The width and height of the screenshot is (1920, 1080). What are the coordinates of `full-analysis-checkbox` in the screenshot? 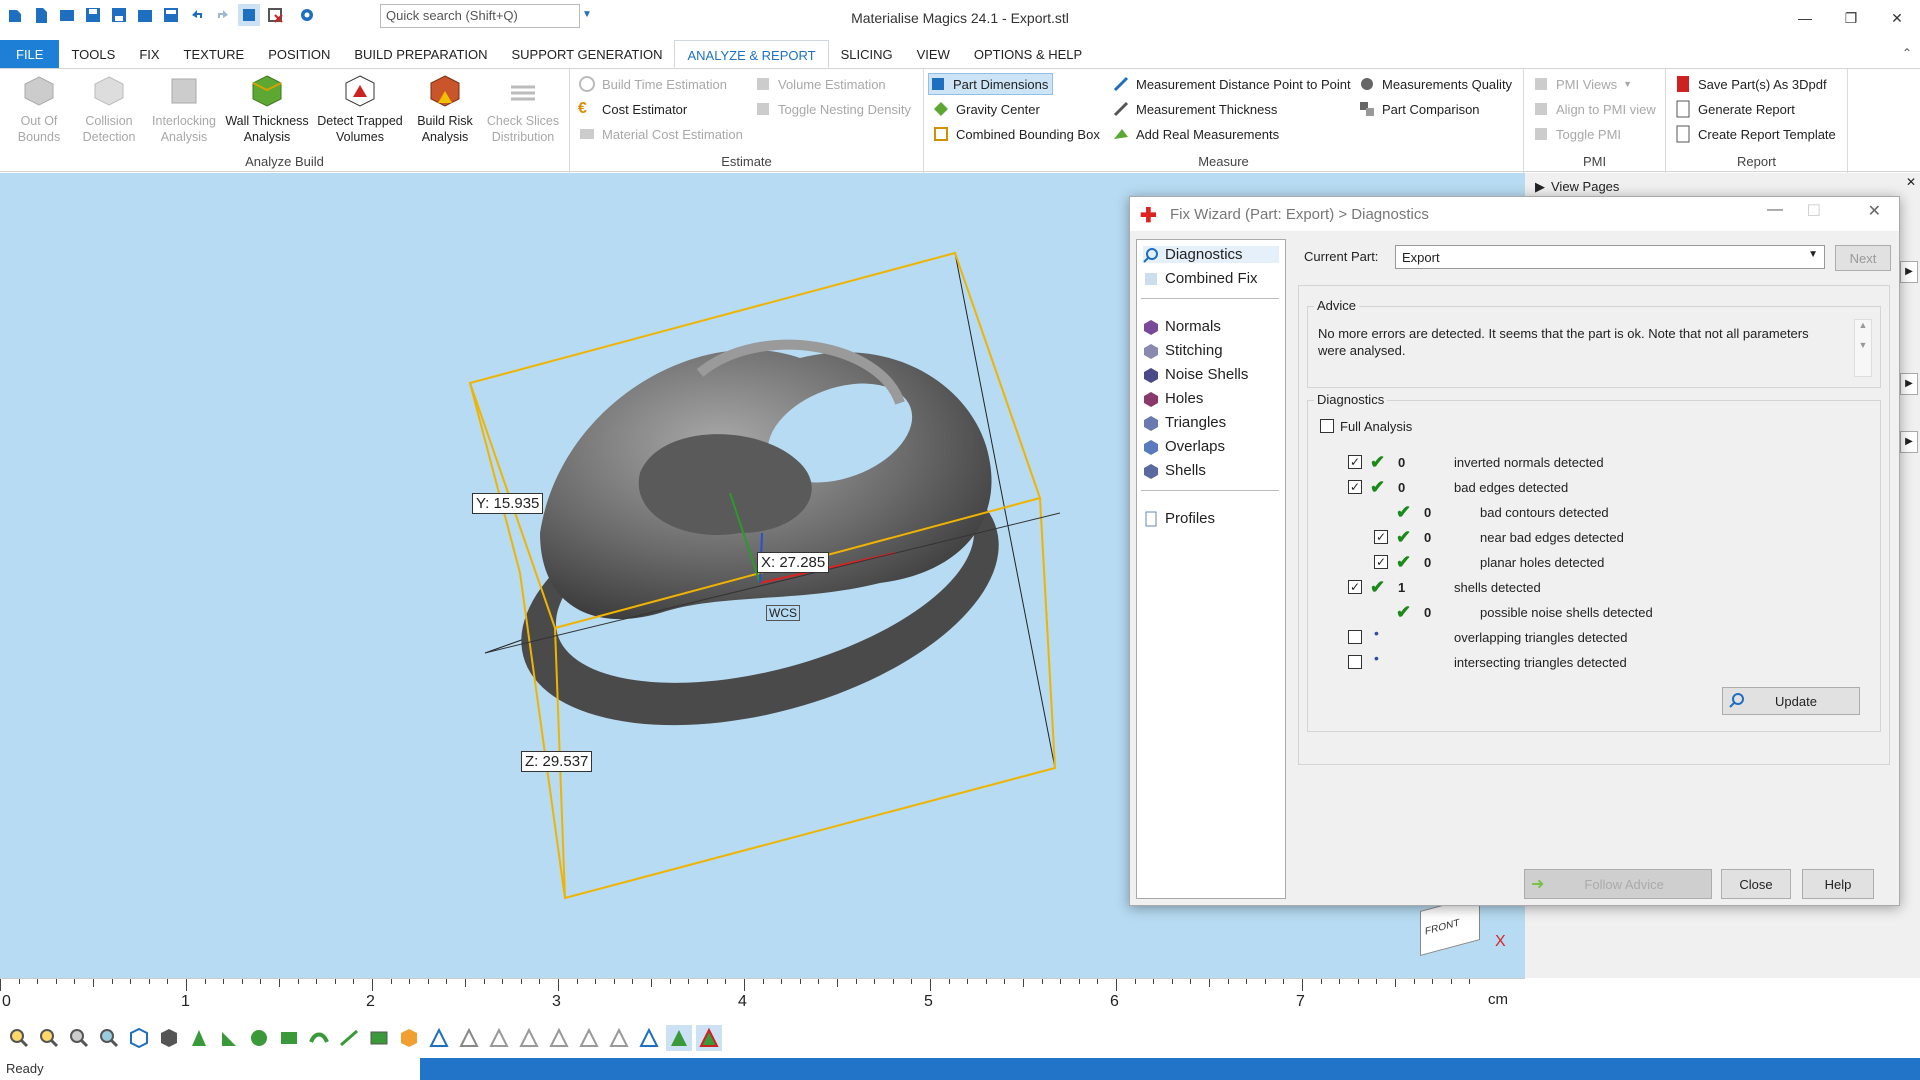 It's located at (1327, 426).